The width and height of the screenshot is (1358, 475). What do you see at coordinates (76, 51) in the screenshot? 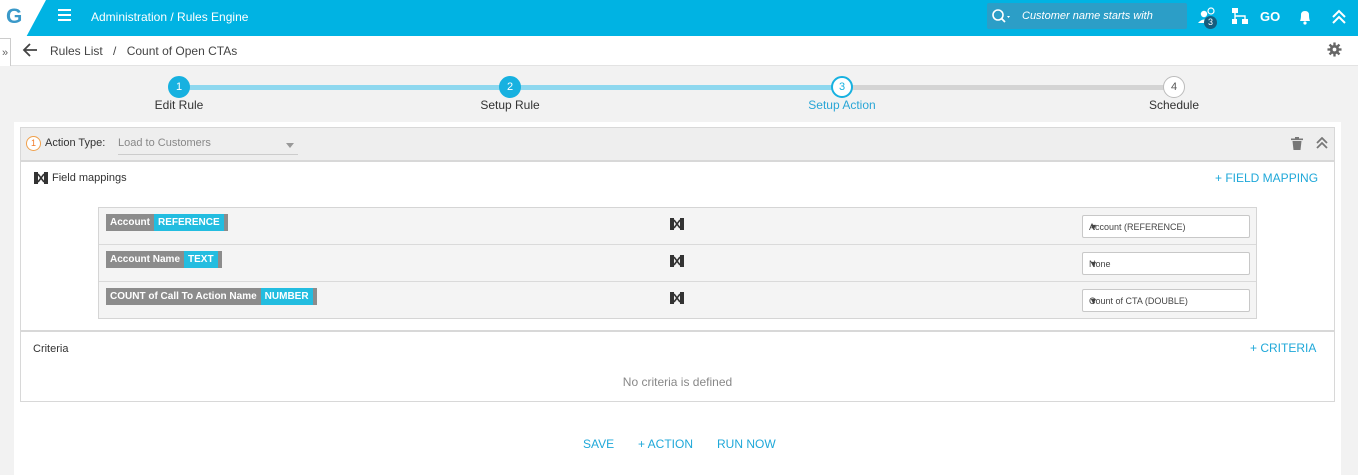
I see `breadcrumb-rules-list: Rules List` at bounding box center [76, 51].